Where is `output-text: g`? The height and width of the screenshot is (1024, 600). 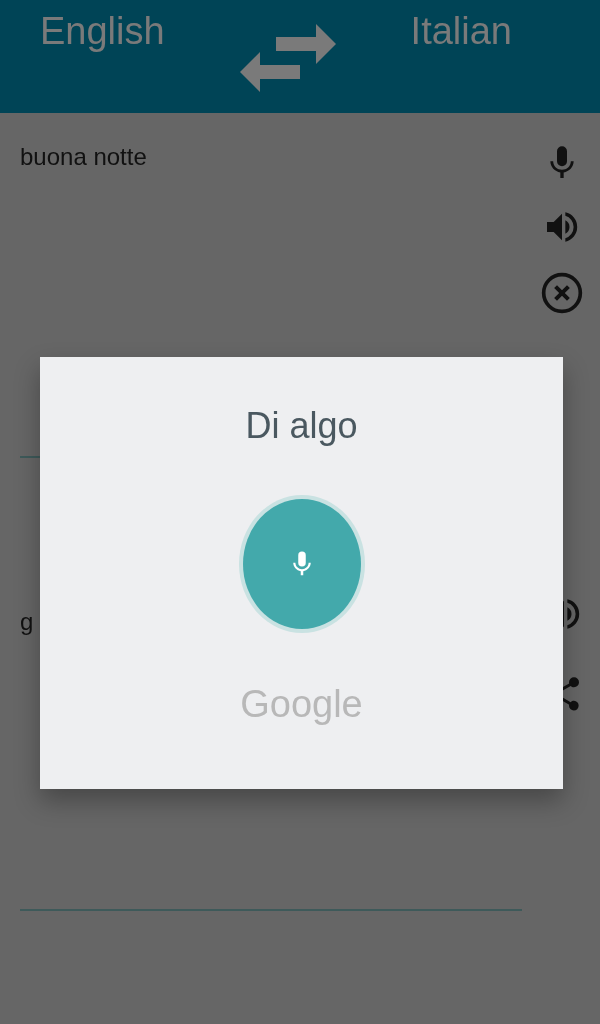
output-text: g is located at coordinates (27, 622).